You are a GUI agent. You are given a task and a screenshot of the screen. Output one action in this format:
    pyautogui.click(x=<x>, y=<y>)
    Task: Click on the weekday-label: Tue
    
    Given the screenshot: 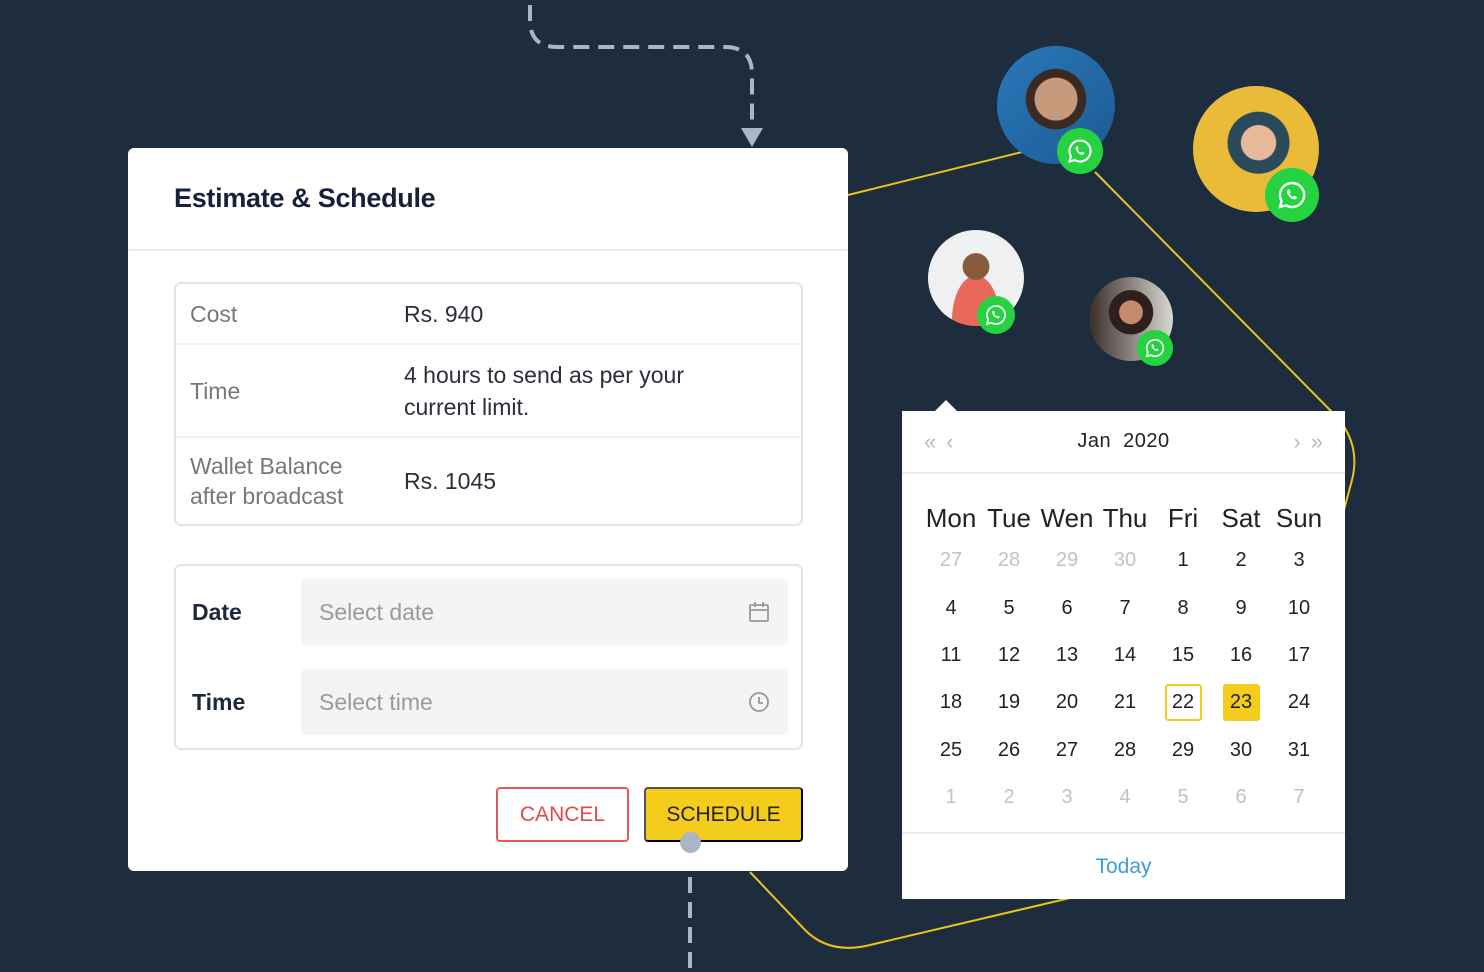 What is the action you would take?
    pyautogui.click(x=1009, y=518)
    